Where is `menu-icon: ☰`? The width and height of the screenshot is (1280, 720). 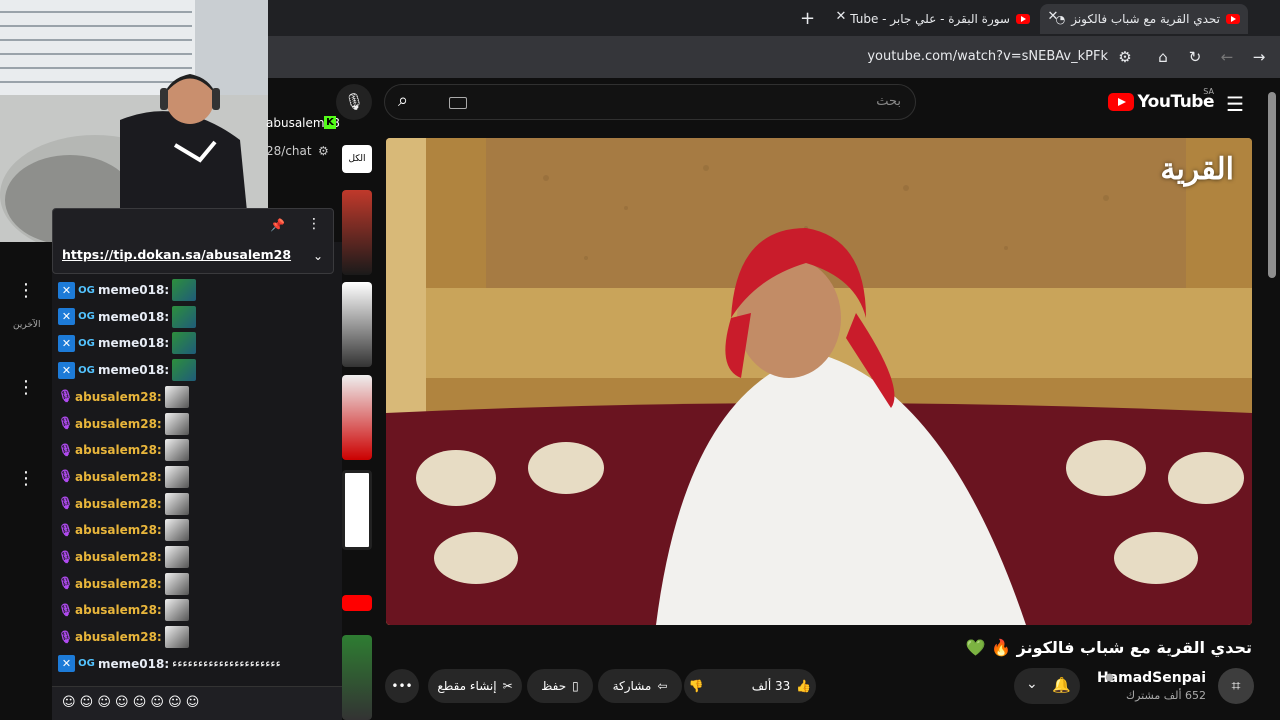 menu-icon: ☰ is located at coordinates (1235, 104).